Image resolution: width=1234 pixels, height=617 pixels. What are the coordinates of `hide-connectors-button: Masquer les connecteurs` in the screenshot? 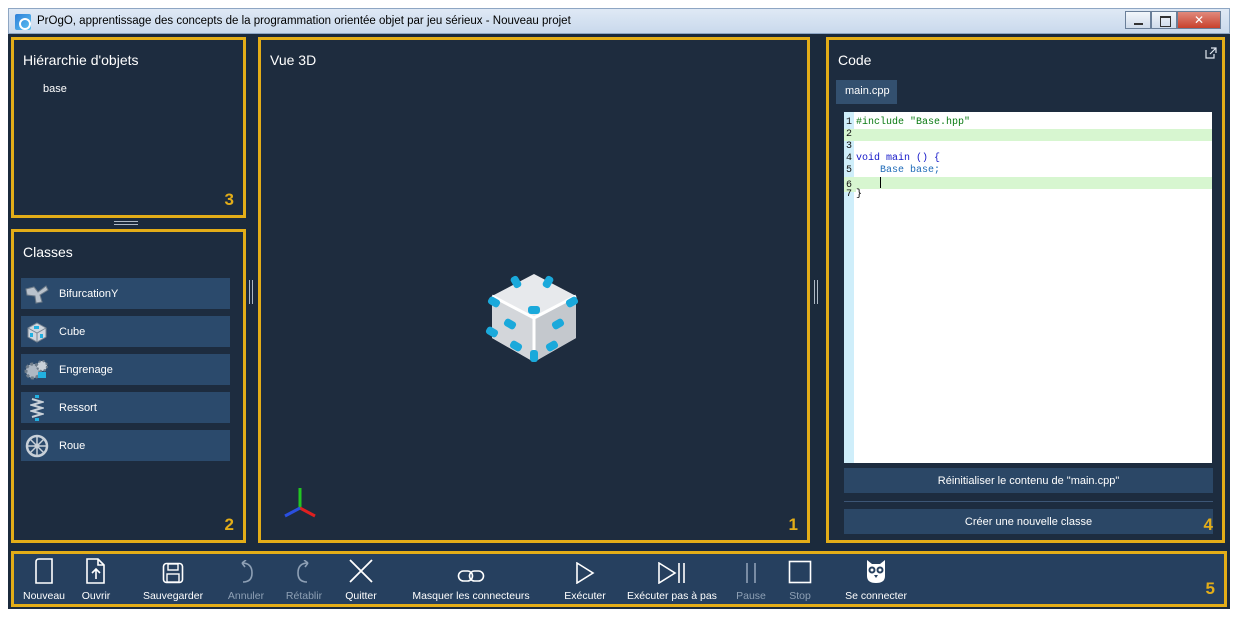 It's located at (471, 580).